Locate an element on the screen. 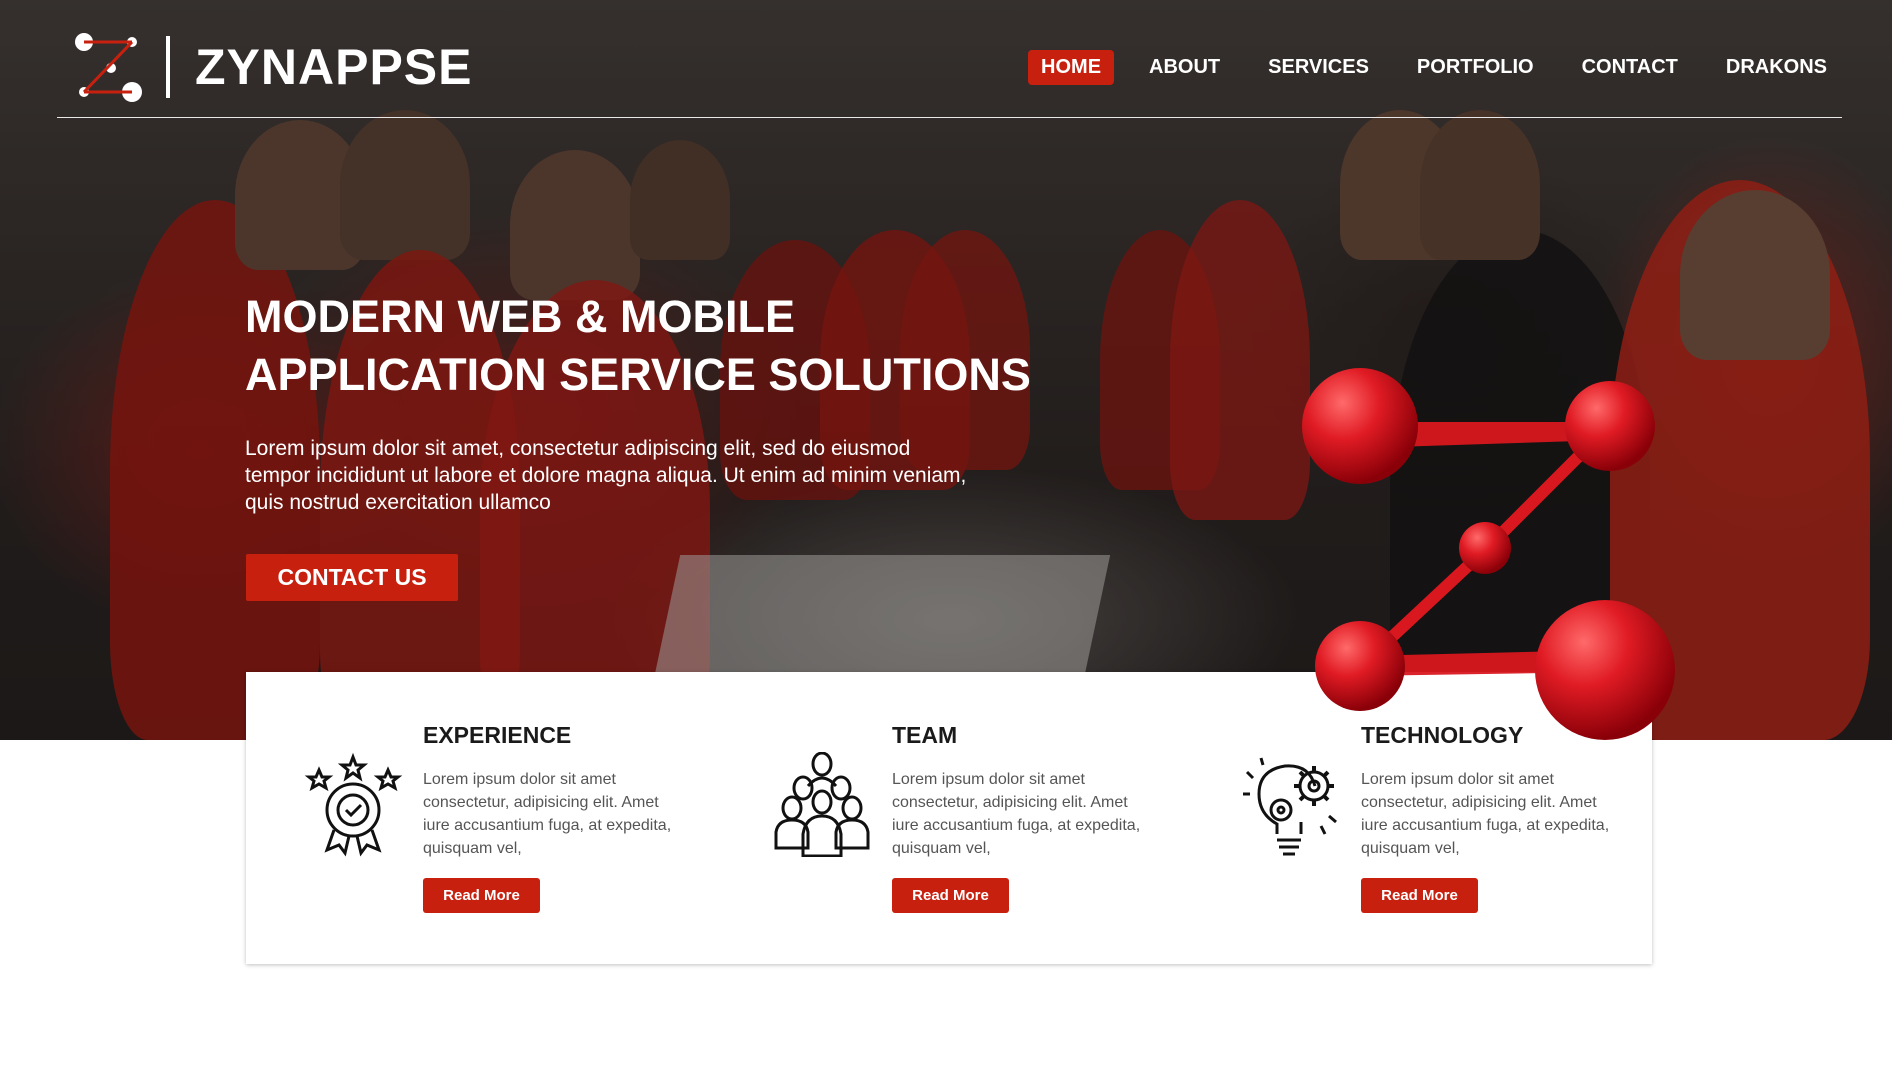  logo-divider is located at coordinates (168, 67).